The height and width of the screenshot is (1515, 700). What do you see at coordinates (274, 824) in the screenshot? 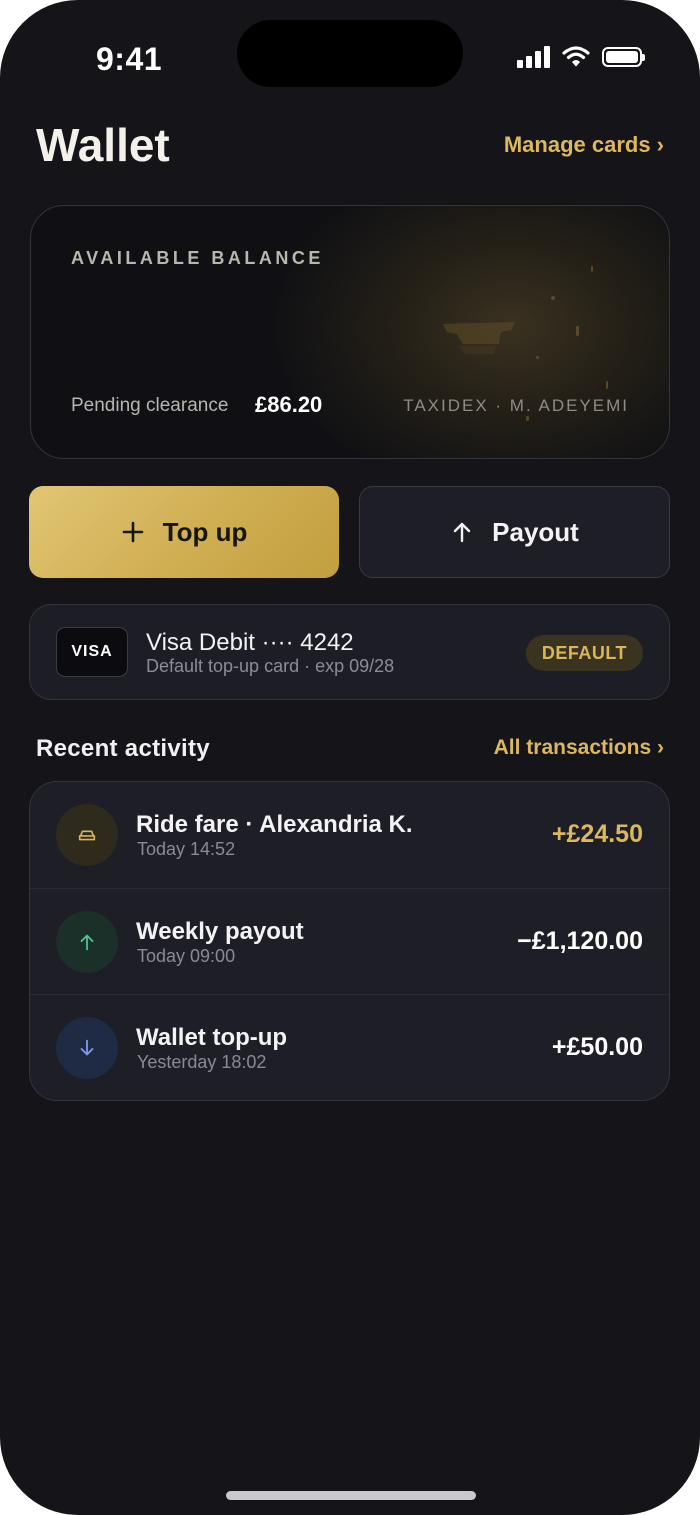
I see `transaction-title: Ride fare · Alexandria K.` at bounding box center [274, 824].